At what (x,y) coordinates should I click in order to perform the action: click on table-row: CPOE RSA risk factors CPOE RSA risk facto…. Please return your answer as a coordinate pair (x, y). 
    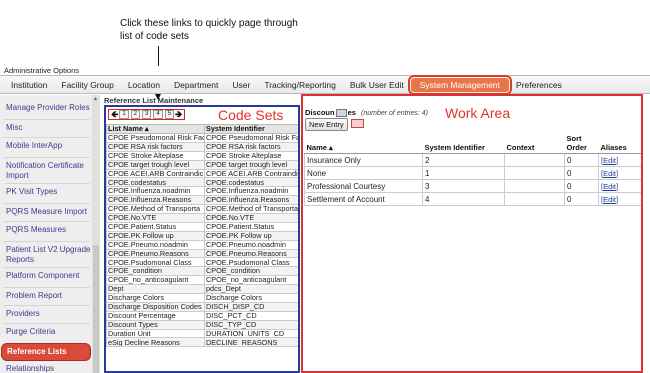
    Looking at the image, I should click on (202, 146).